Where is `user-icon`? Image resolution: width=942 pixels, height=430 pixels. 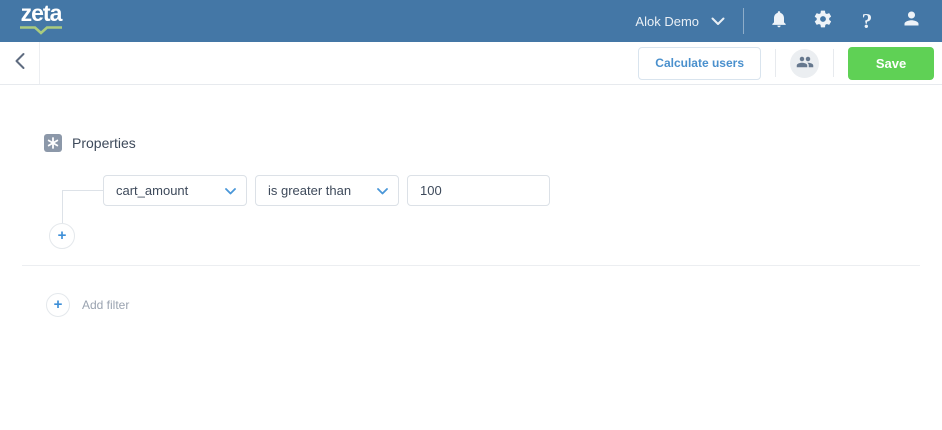 user-icon is located at coordinates (911, 21).